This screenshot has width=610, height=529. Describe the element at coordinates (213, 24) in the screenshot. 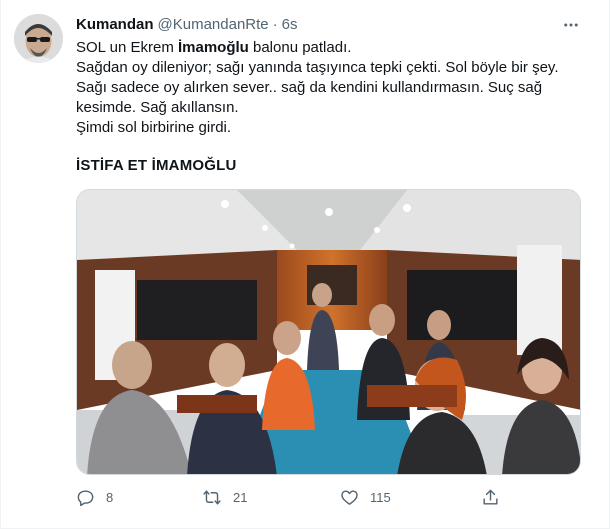

I see `user-handle: @KumandanRte` at that location.